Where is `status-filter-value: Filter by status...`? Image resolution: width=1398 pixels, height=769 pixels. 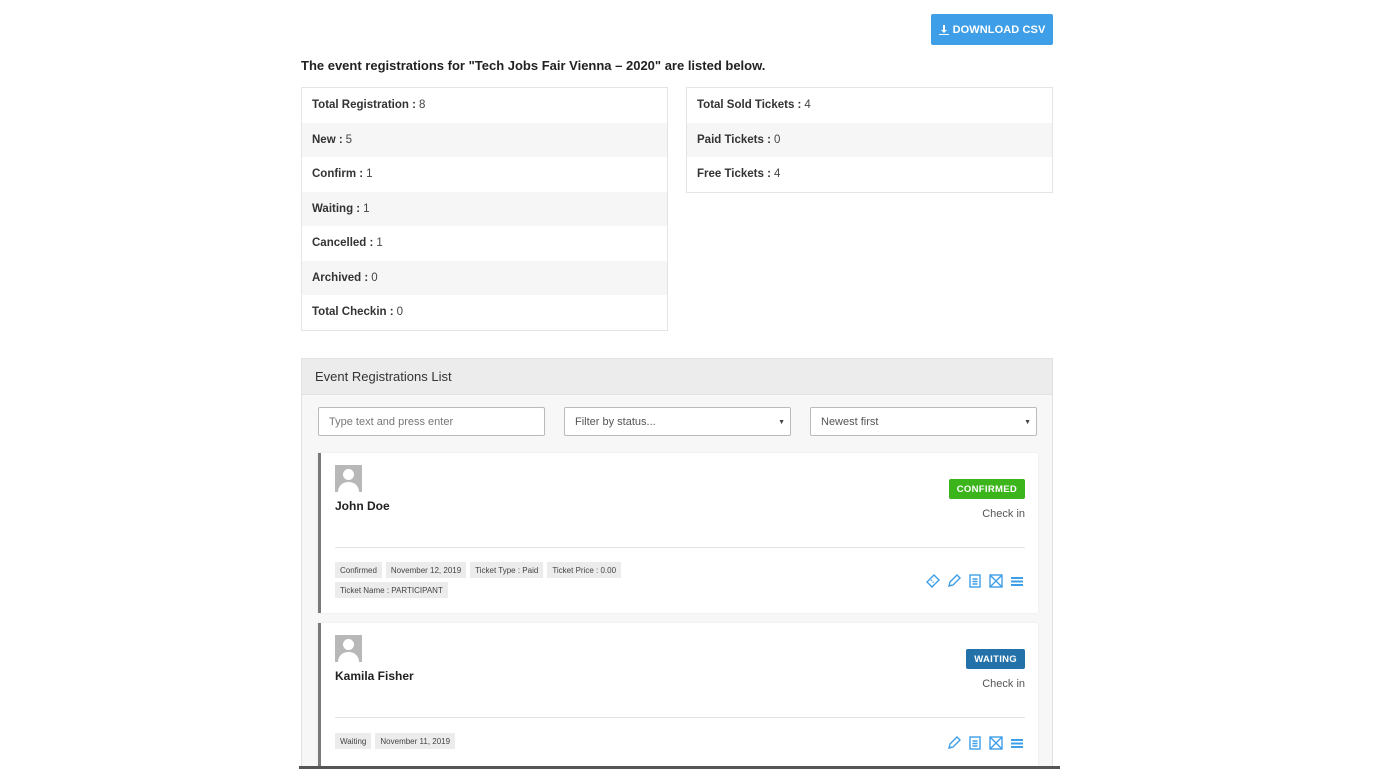 status-filter-value: Filter by status... is located at coordinates (615, 421).